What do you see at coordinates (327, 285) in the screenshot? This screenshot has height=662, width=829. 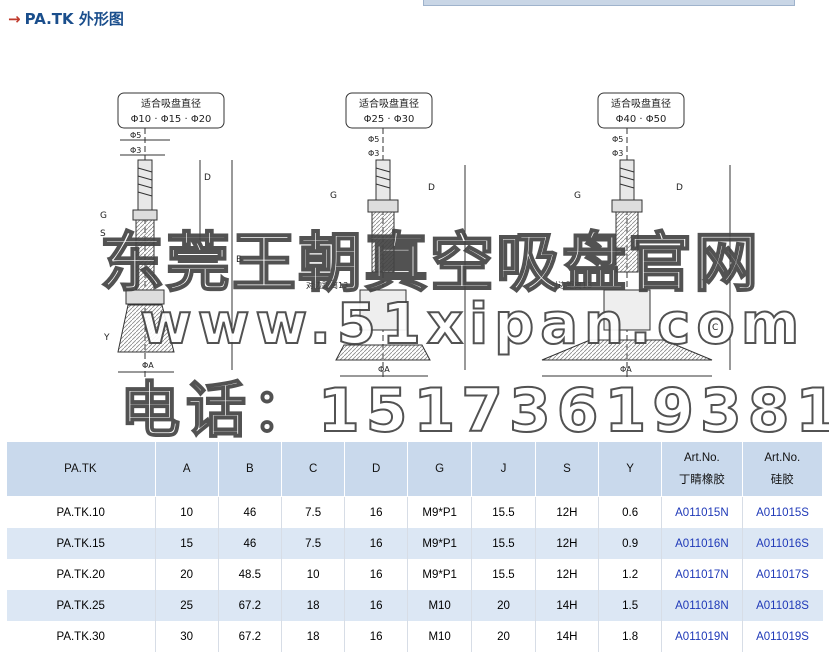 I see `dim-hex-2: 对边距离13` at bounding box center [327, 285].